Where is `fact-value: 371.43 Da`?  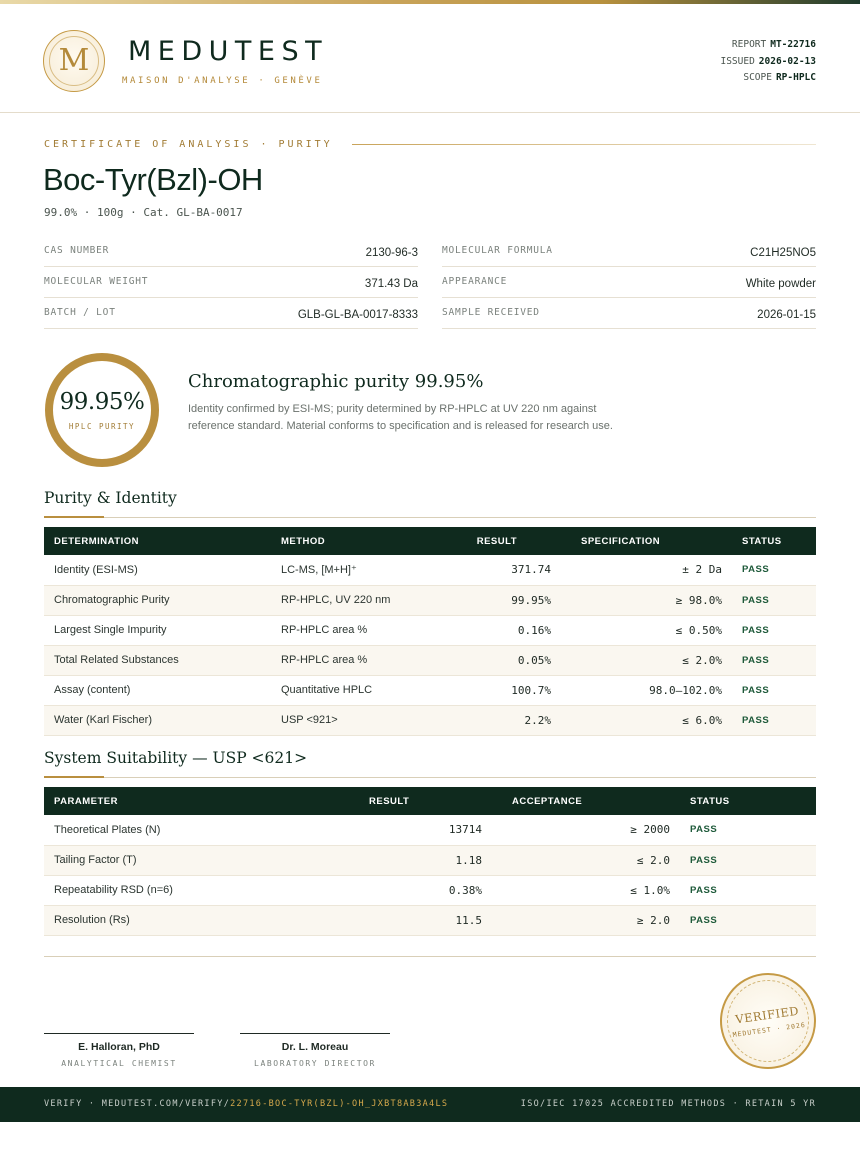
fact-value: 371.43 Da is located at coordinates (391, 284).